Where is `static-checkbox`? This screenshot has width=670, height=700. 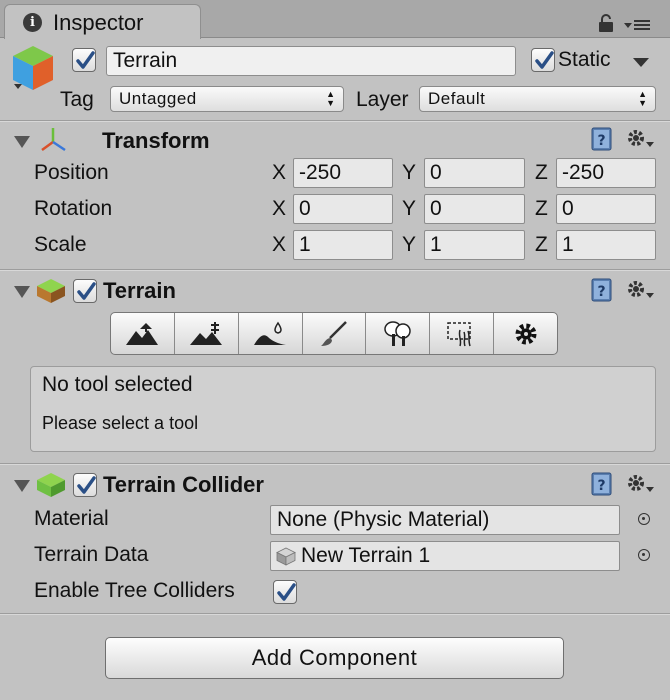
static-checkbox is located at coordinates (543, 60).